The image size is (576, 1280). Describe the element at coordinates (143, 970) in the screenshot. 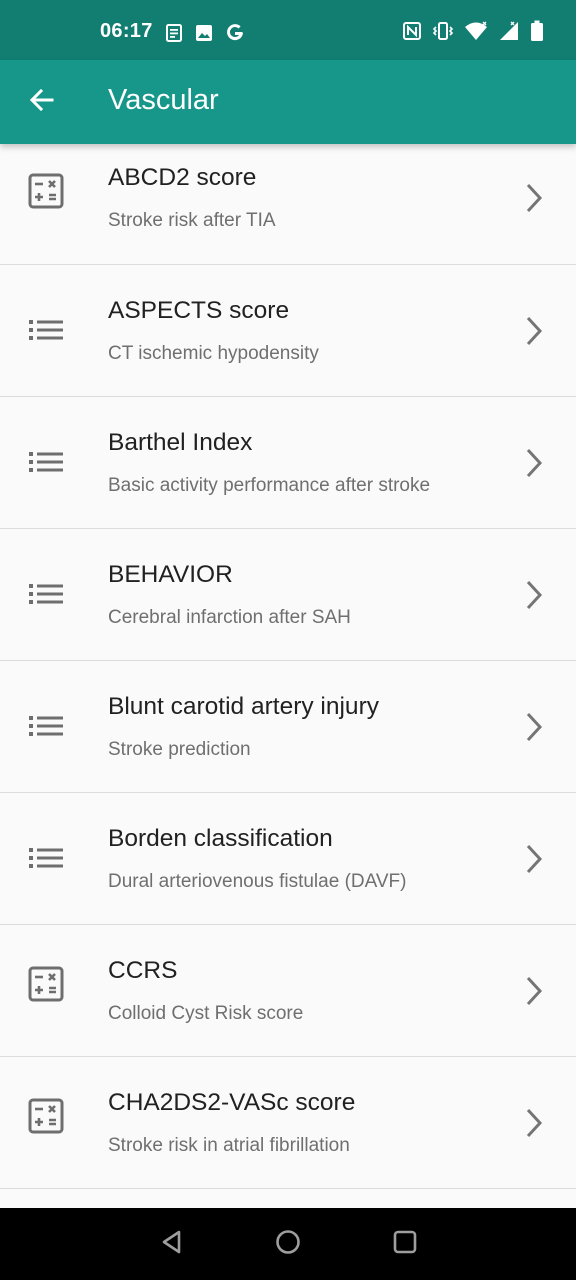

I see `item-title: CCRS` at that location.